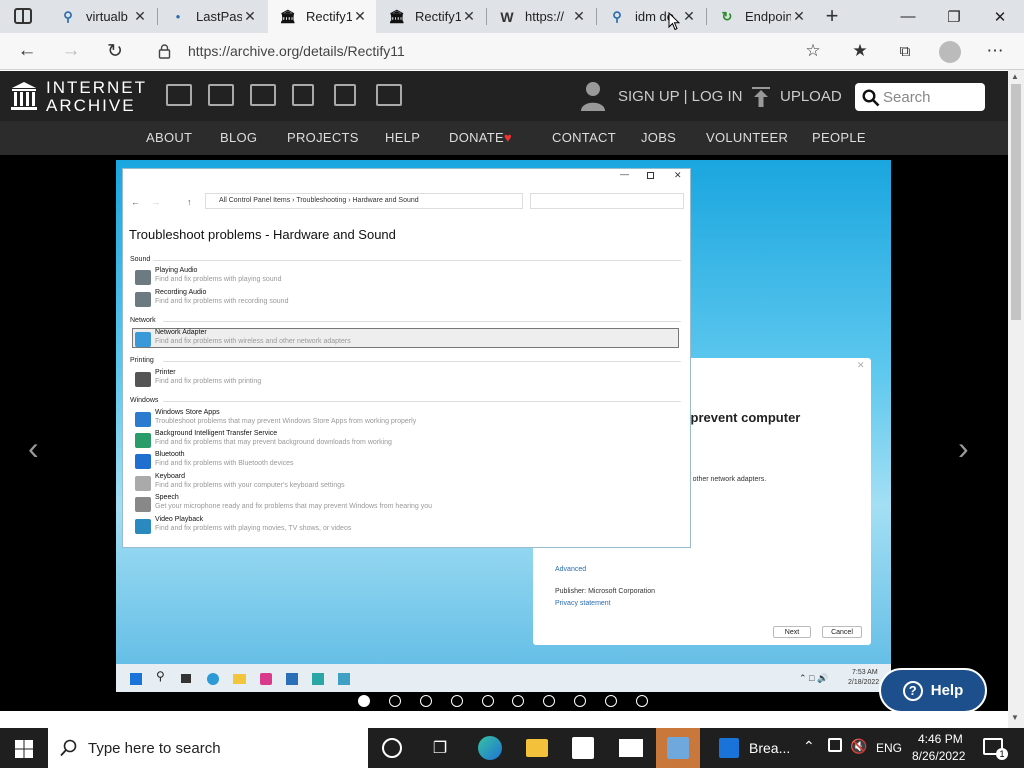 This screenshot has height=768, width=1024. I want to click on logo-text: INTERNET, so click(96, 88).